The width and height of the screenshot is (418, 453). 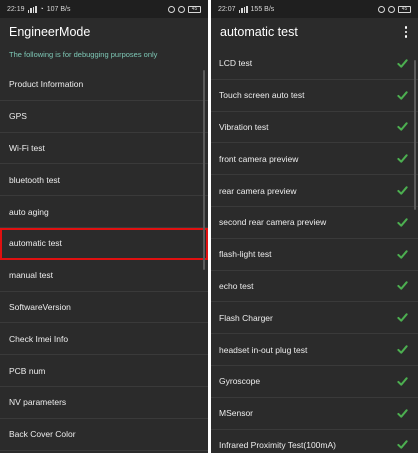 What do you see at coordinates (262, 9) in the screenshot?
I see `network-speed: 155 B/s` at bounding box center [262, 9].